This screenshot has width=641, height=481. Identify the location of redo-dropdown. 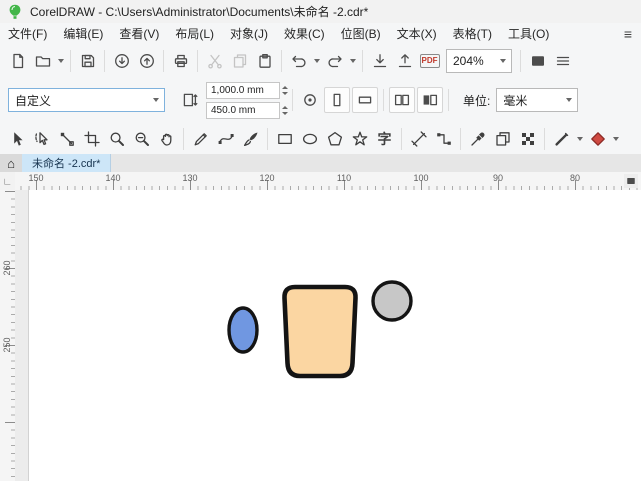
(352, 60).